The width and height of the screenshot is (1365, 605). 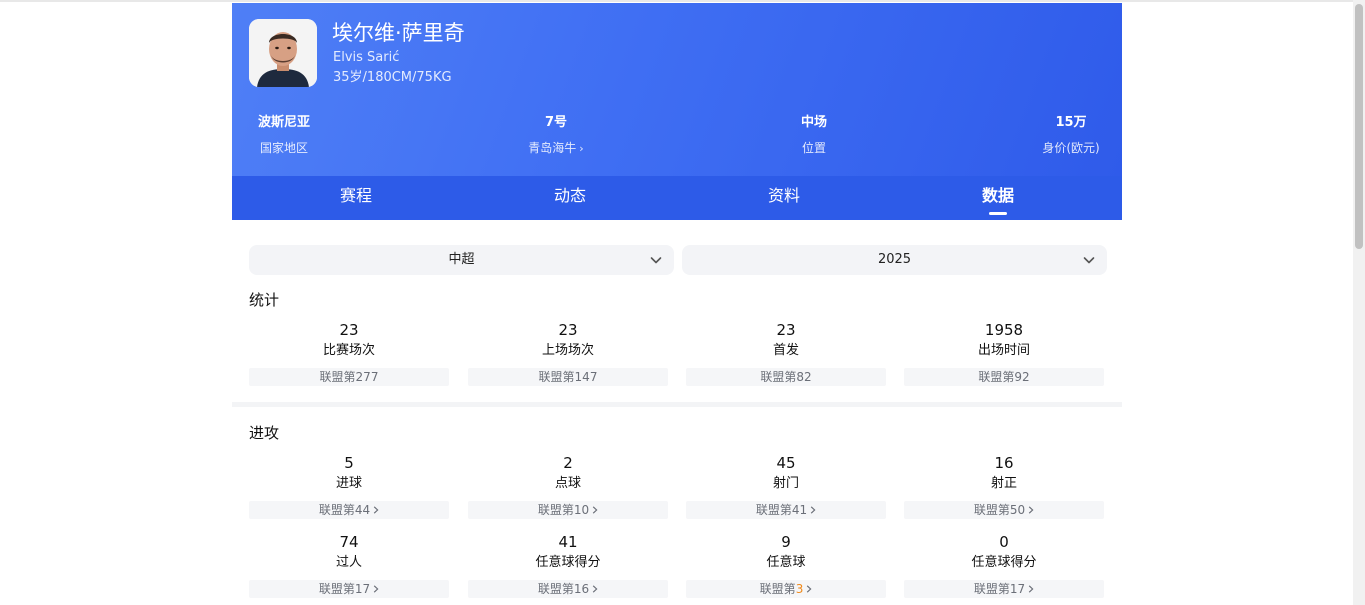 What do you see at coordinates (581, 589) in the screenshot?
I see `rank-number: 16` at bounding box center [581, 589].